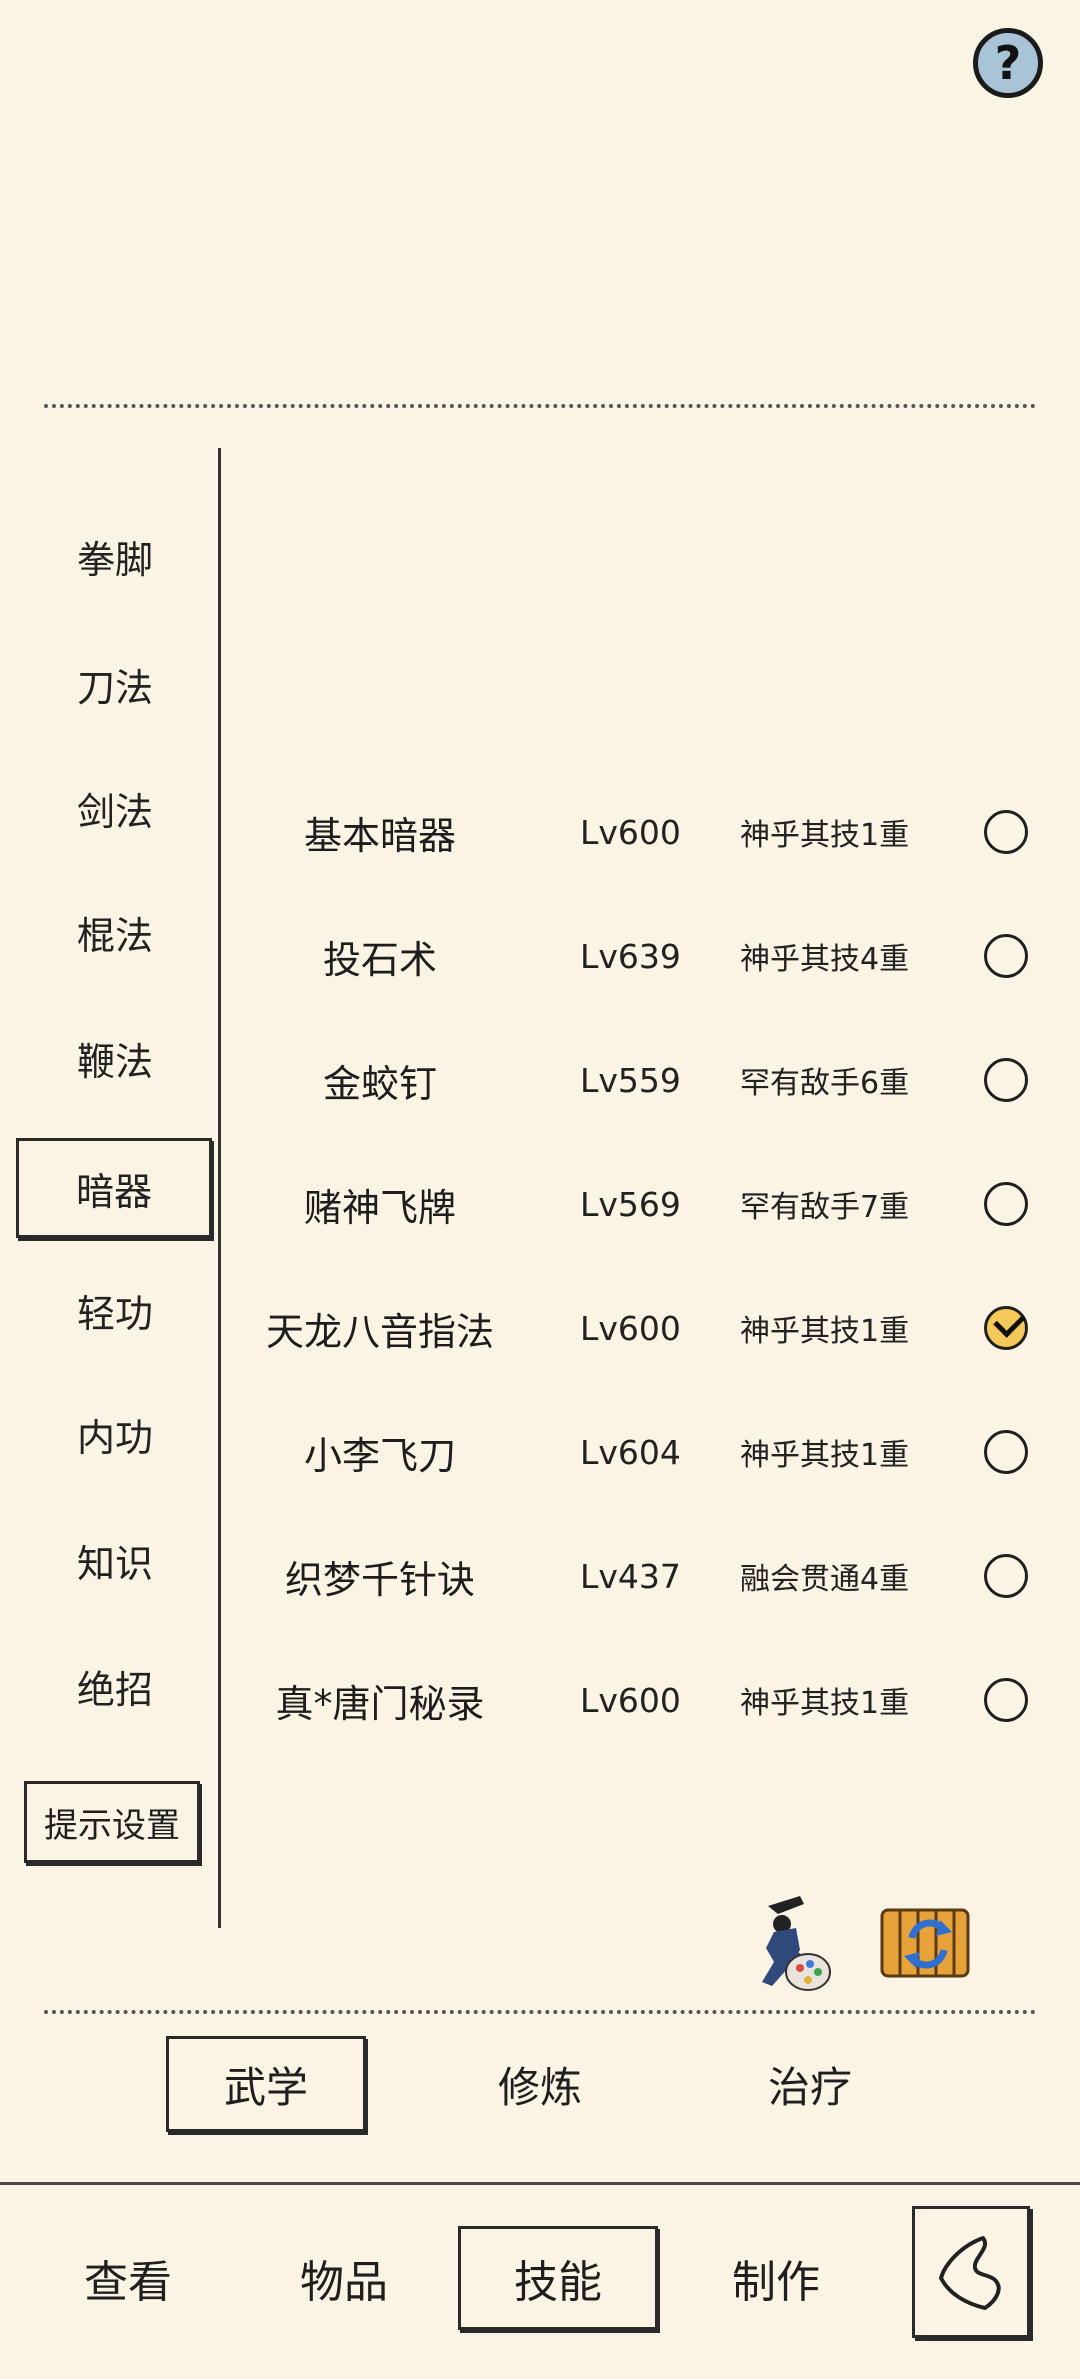 This screenshot has height=2379, width=1080. I want to click on skill-name: 金蛟钉, so click(379, 1083).